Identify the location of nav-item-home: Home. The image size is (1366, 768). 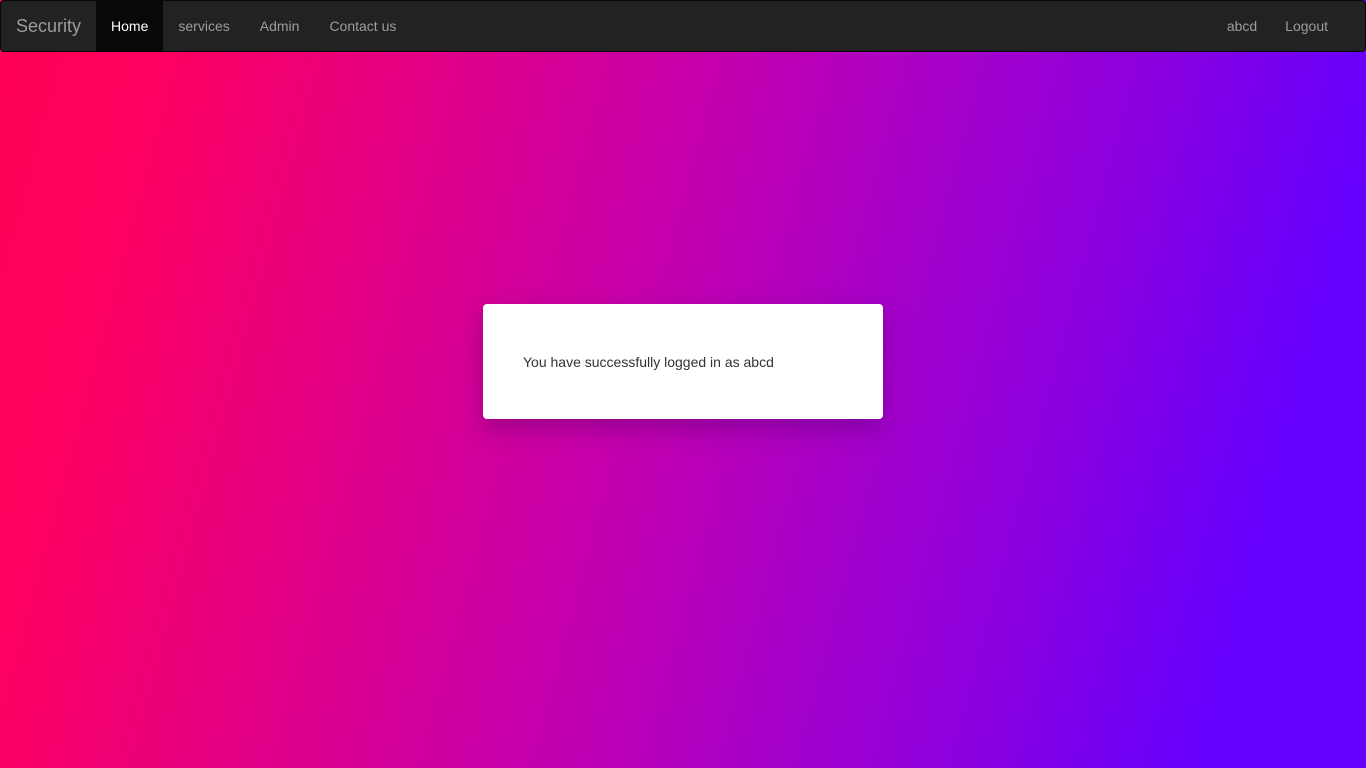
(130, 26).